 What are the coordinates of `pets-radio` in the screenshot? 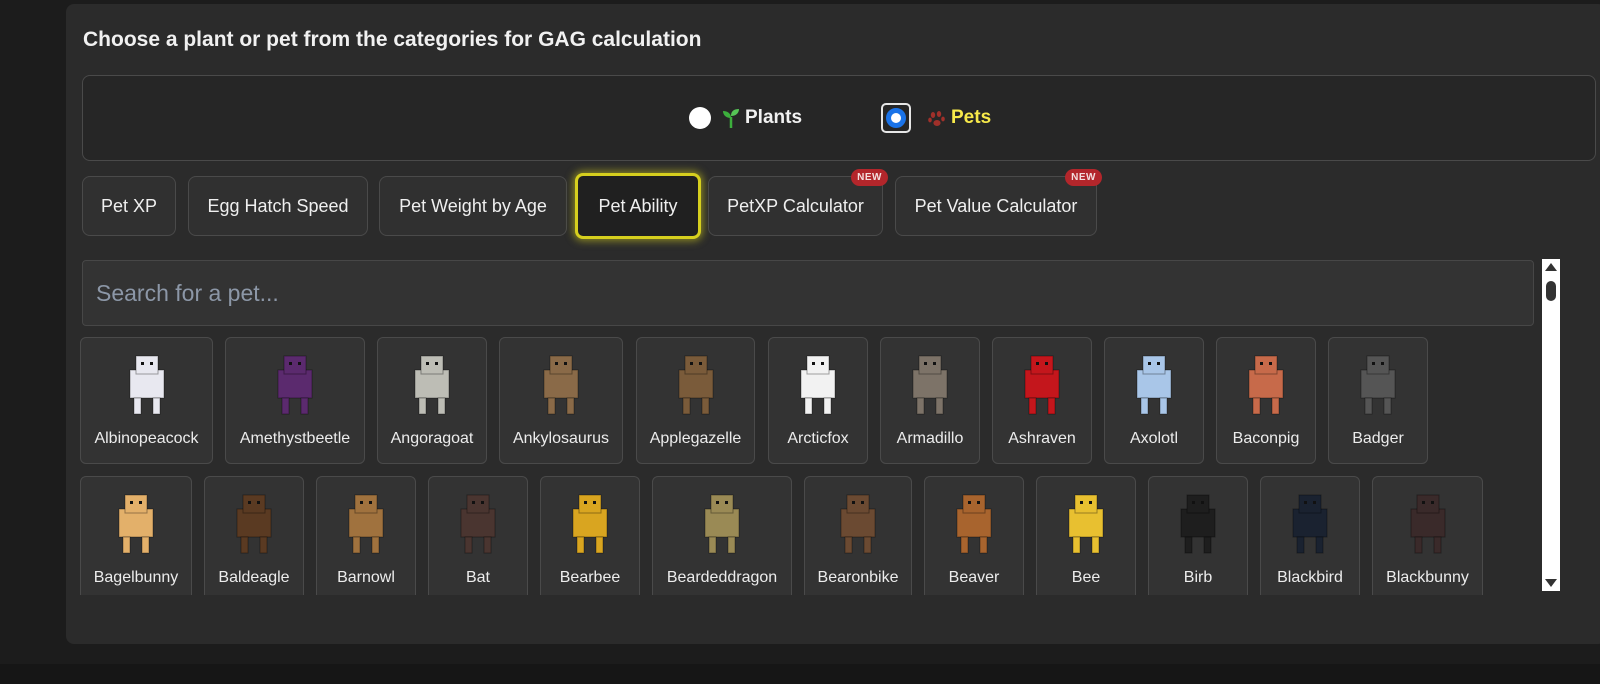 It's located at (896, 118).